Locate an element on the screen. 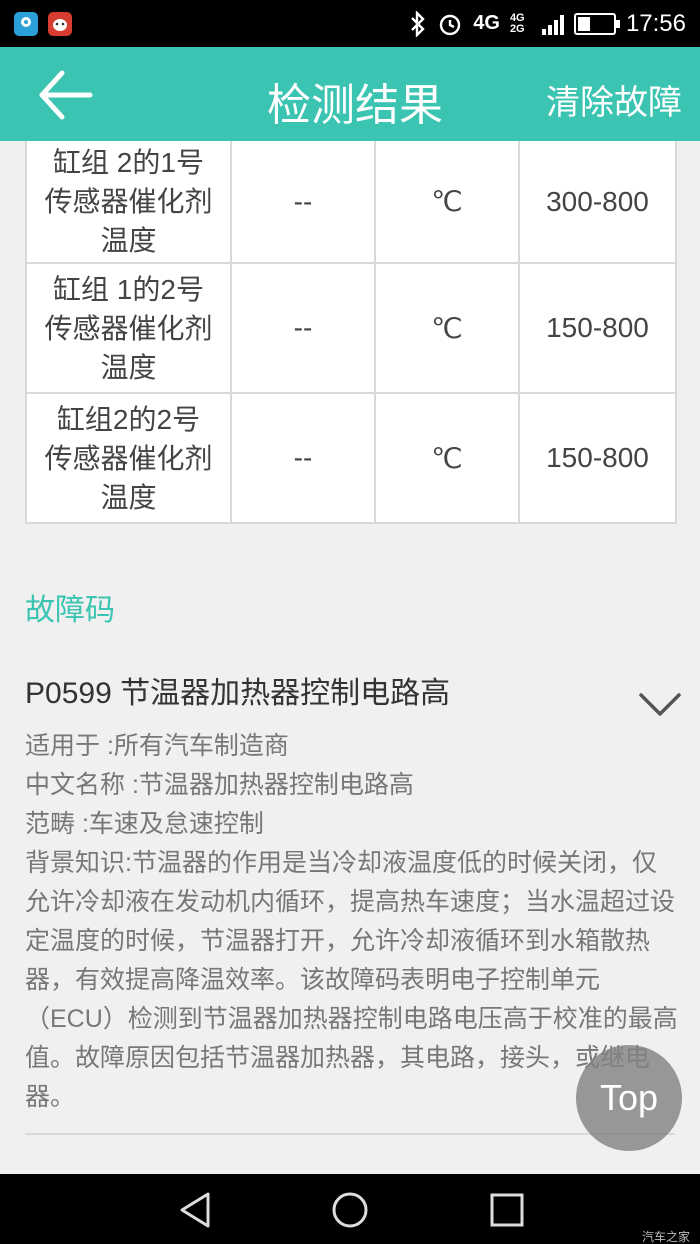 Image resolution: width=700 pixels, height=1244 pixels. nav-recent-icon is located at coordinates (507, 1210).